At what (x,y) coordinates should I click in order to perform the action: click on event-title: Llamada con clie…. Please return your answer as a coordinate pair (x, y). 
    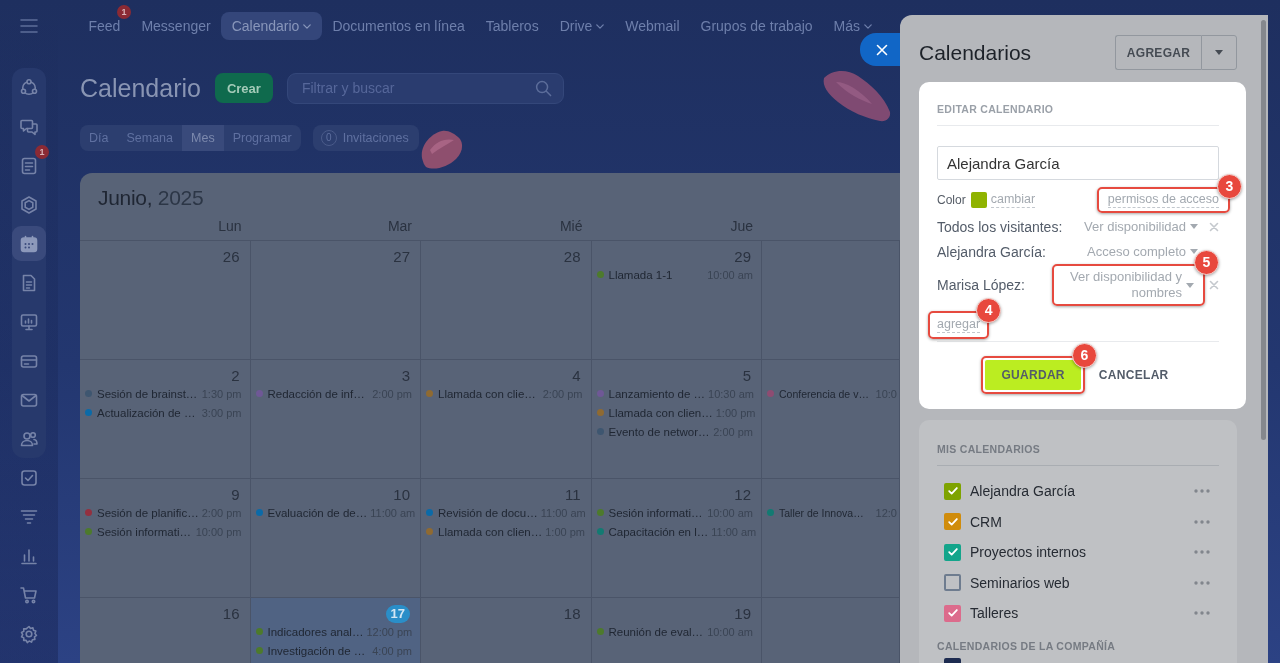
    Looking at the image, I should click on (487, 393).